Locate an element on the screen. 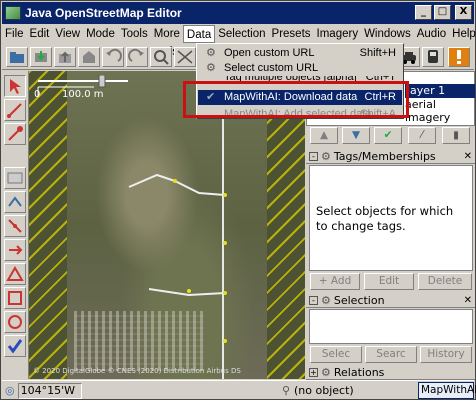 This screenshot has height=400, width=476. window-title: Java OpenStreetMap Editor is located at coordinates (103, 13).